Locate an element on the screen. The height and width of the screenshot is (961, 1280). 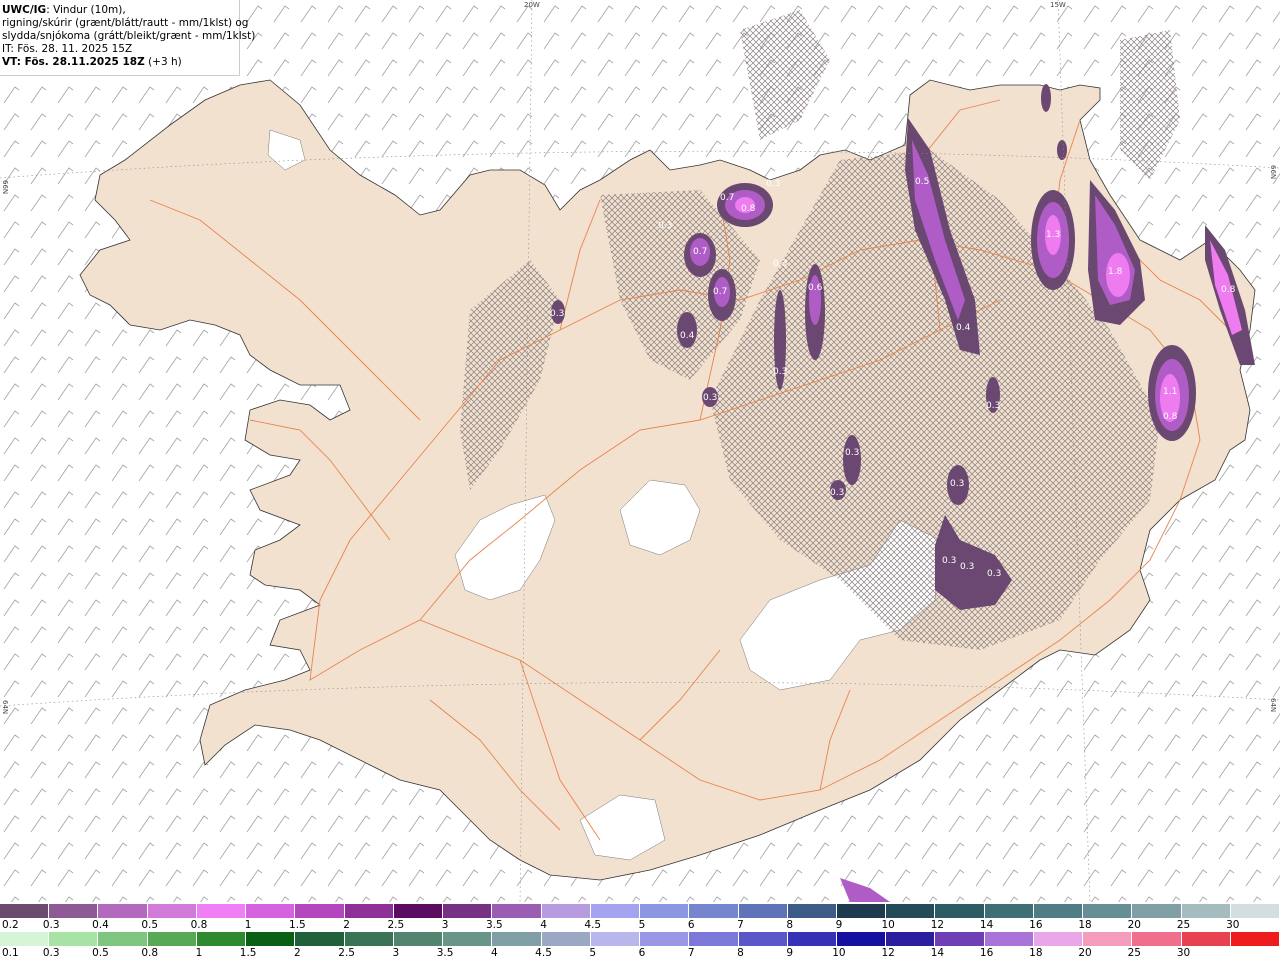
lat-label-66n-left: 66N is located at coordinates (5, 187).